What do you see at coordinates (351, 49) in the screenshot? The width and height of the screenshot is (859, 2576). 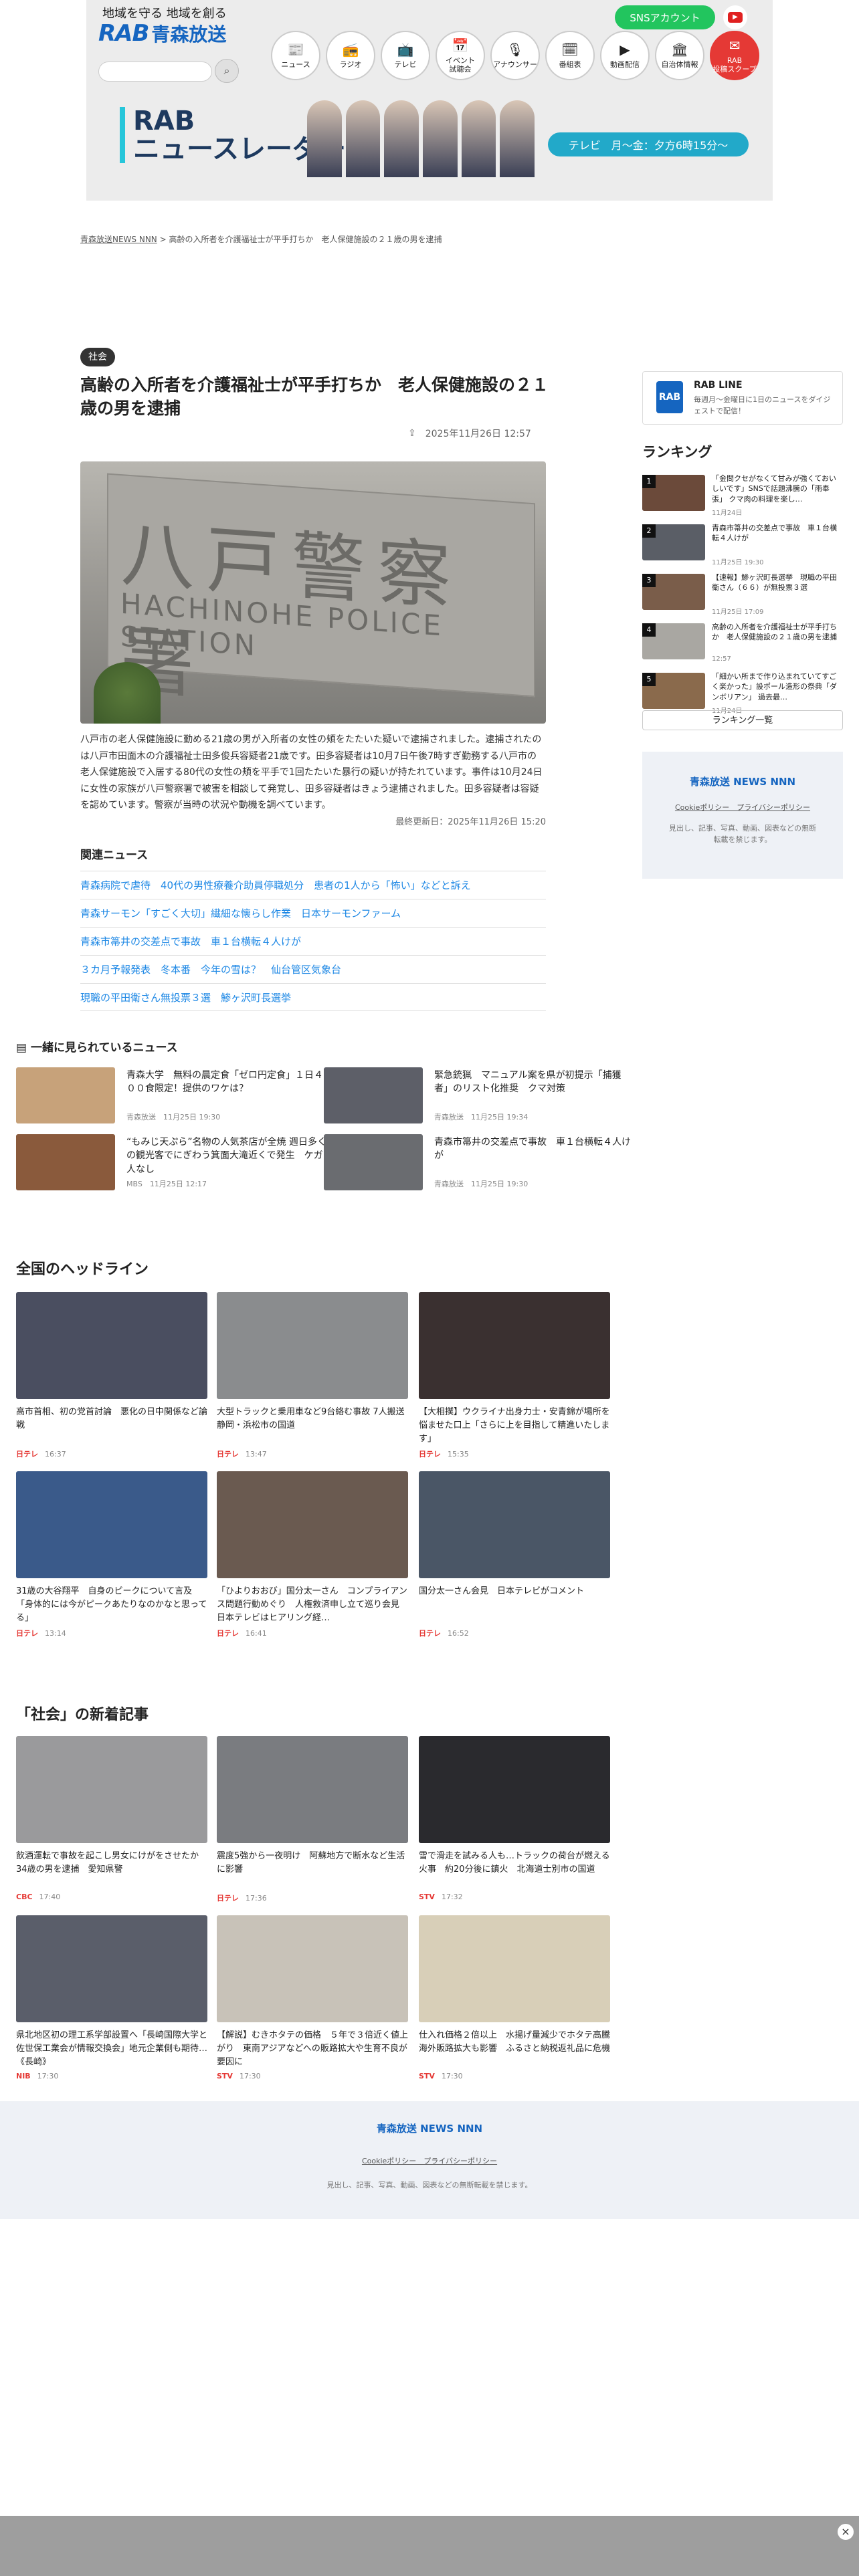 I see `radio-icon: 📻` at bounding box center [351, 49].